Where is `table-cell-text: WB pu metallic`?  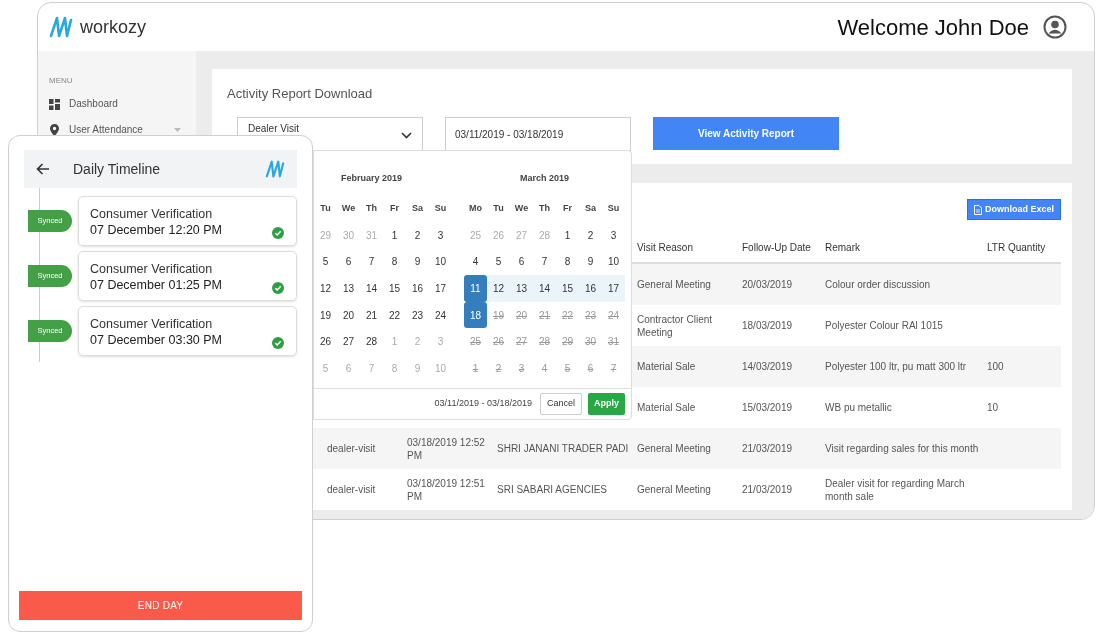
table-cell-text: WB pu metallic is located at coordinates (859, 407).